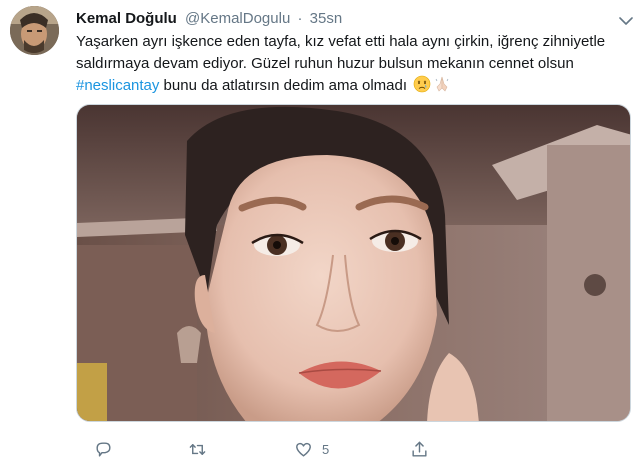 Image resolution: width=640 pixels, height=470 pixels. Describe the element at coordinates (103, 449) in the screenshot. I see `reply-icon` at that location.